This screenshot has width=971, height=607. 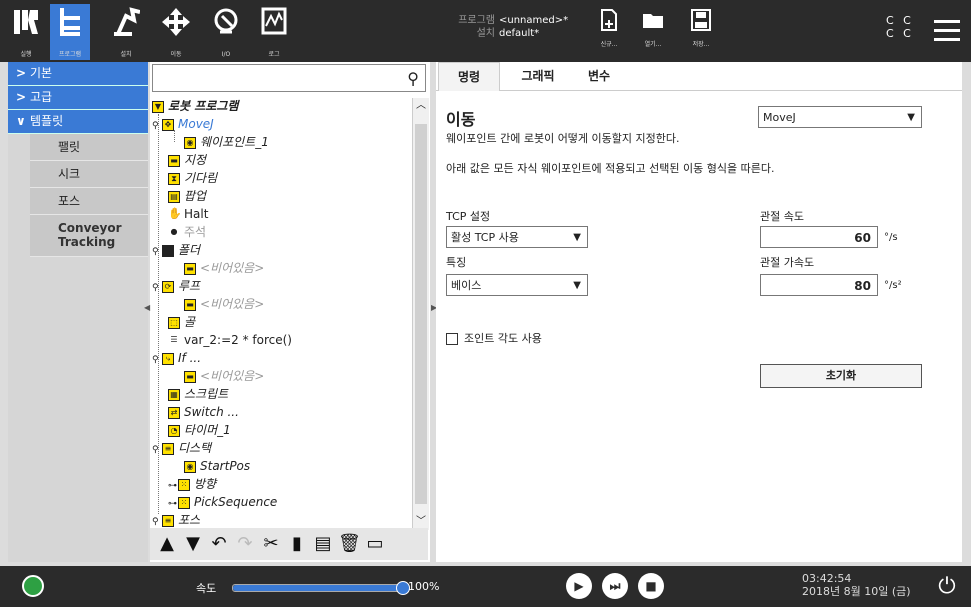 I want to click on log-tab: 로그, so click(x=274, y=32).